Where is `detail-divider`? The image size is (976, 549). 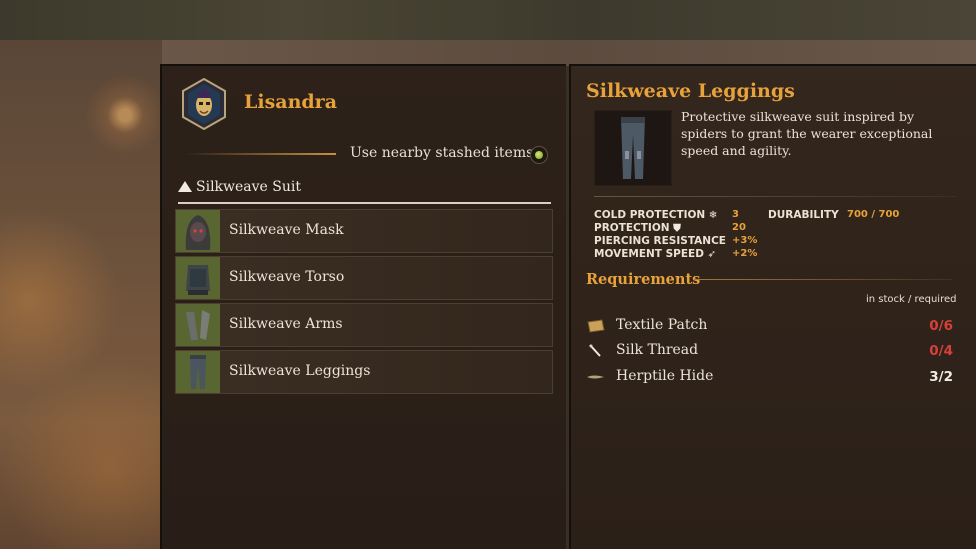 detail-divider is located at coordinates (775, 196).